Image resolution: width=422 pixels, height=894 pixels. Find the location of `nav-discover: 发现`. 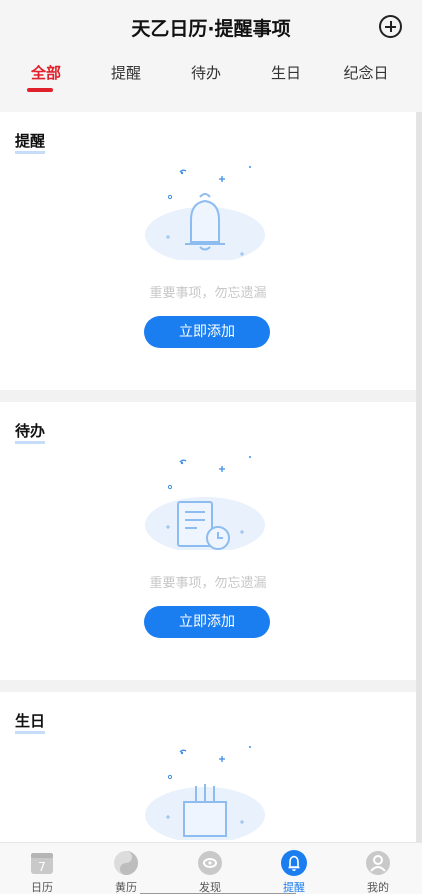

nav-discover: 发现 is located at coordinates (210, 868).